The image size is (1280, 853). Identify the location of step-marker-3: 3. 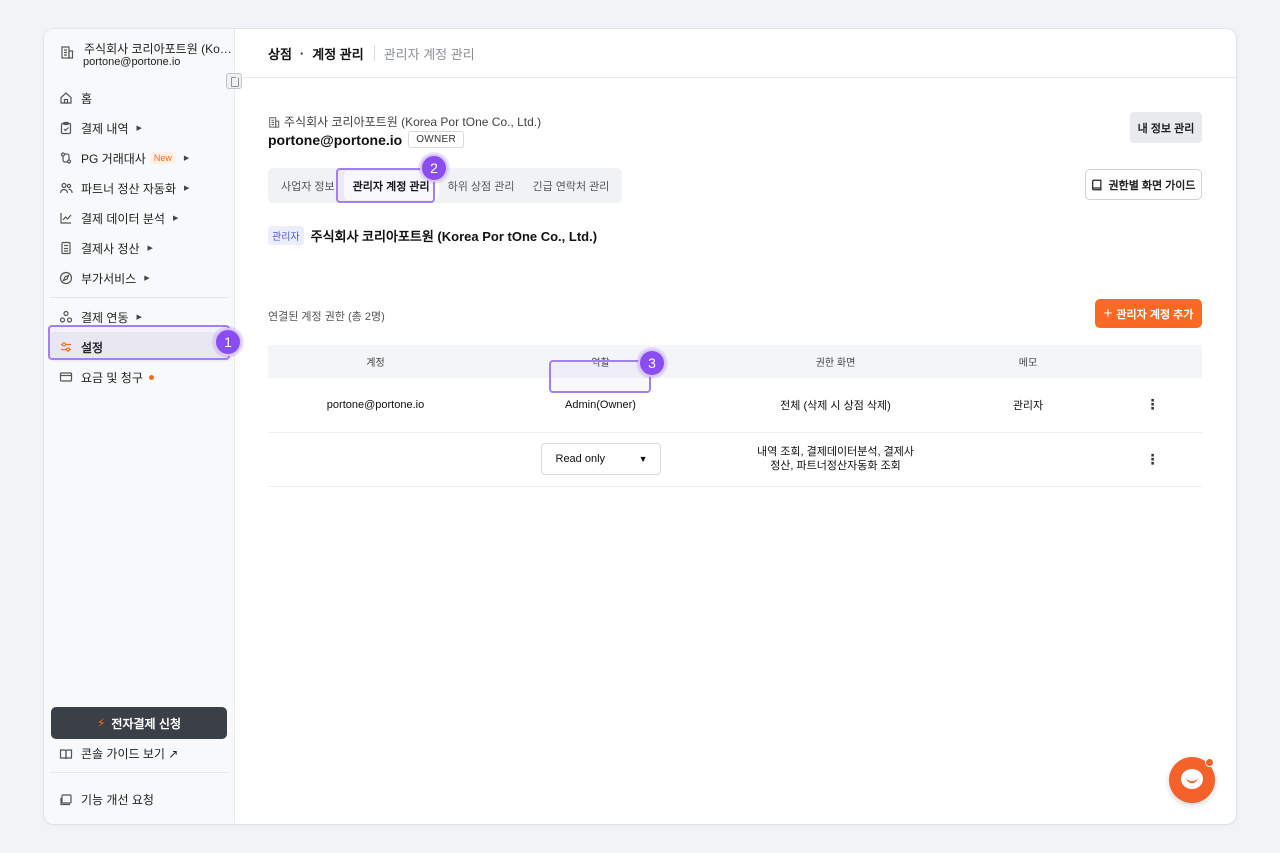
(652, 363).